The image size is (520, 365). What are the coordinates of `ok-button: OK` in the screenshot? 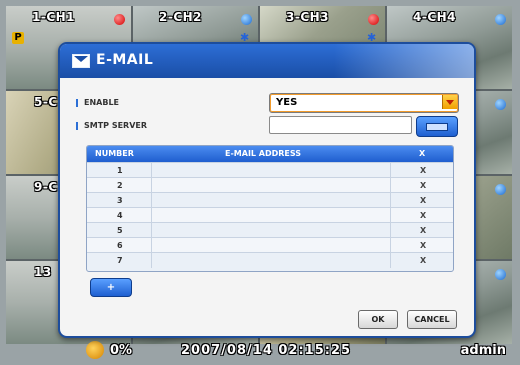 It's located at (378, 319).